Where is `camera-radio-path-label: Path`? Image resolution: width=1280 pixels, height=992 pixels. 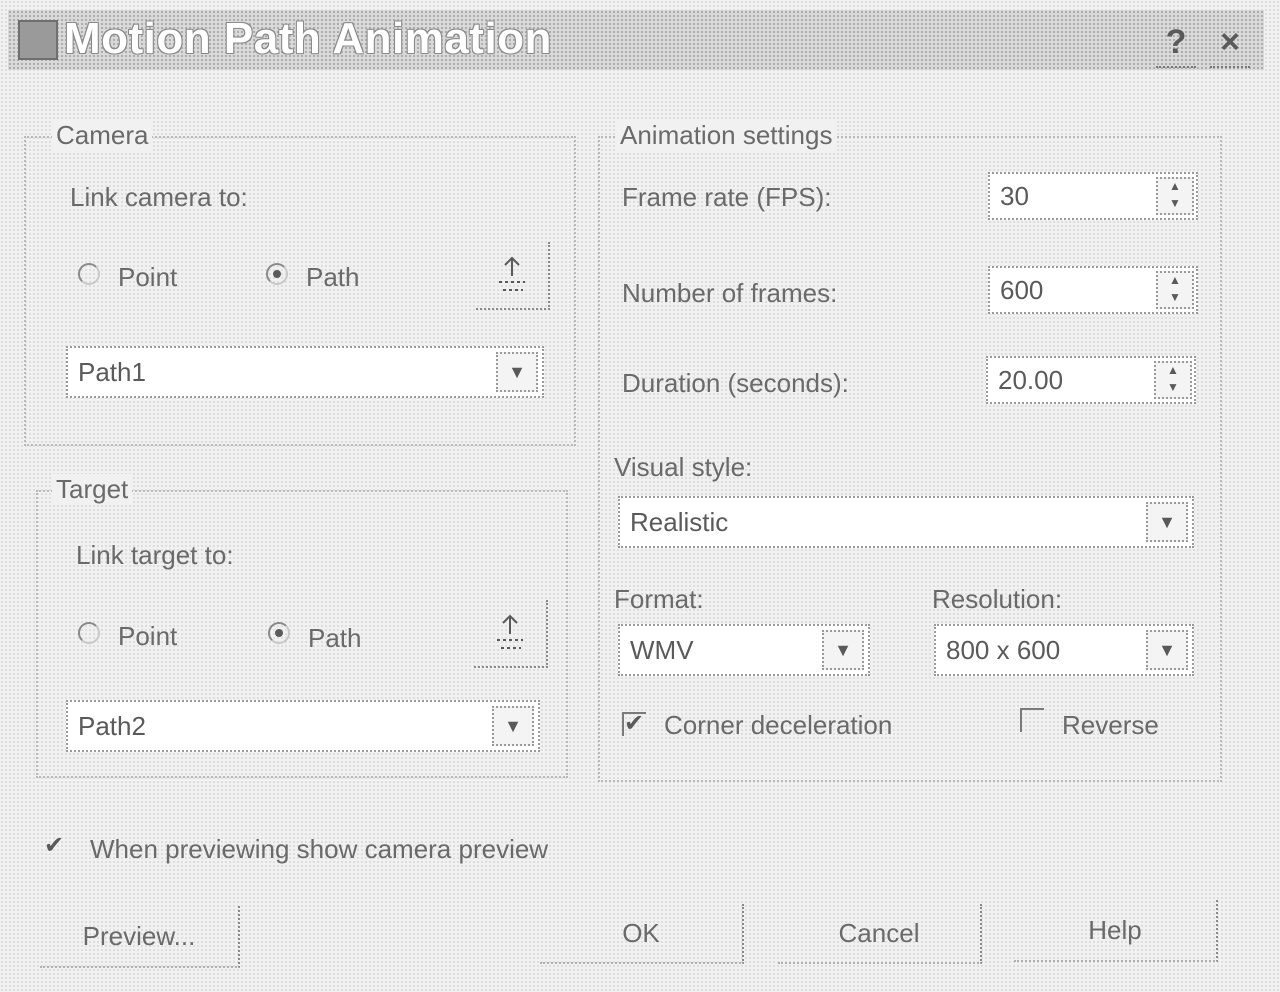 camera-radio-path-label: Path is located at coordinates (333, 277).